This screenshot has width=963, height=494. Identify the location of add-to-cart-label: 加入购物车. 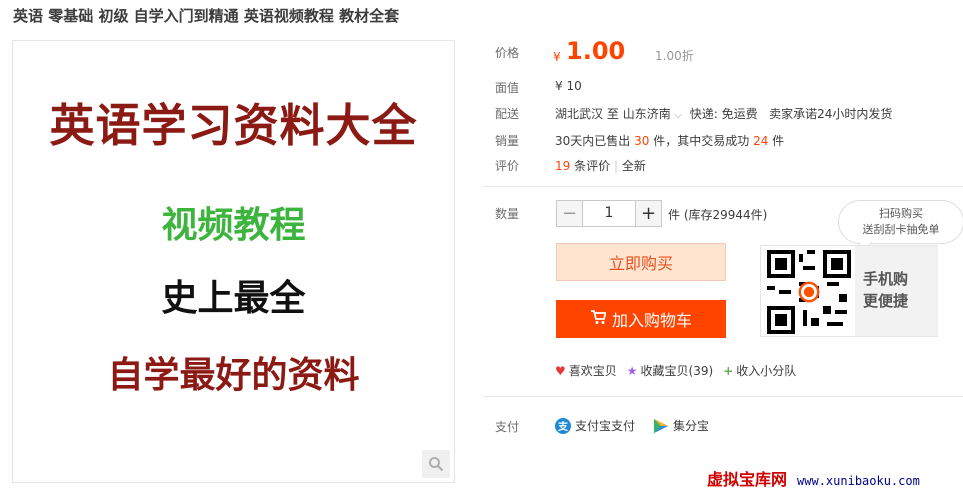
(651, 320).